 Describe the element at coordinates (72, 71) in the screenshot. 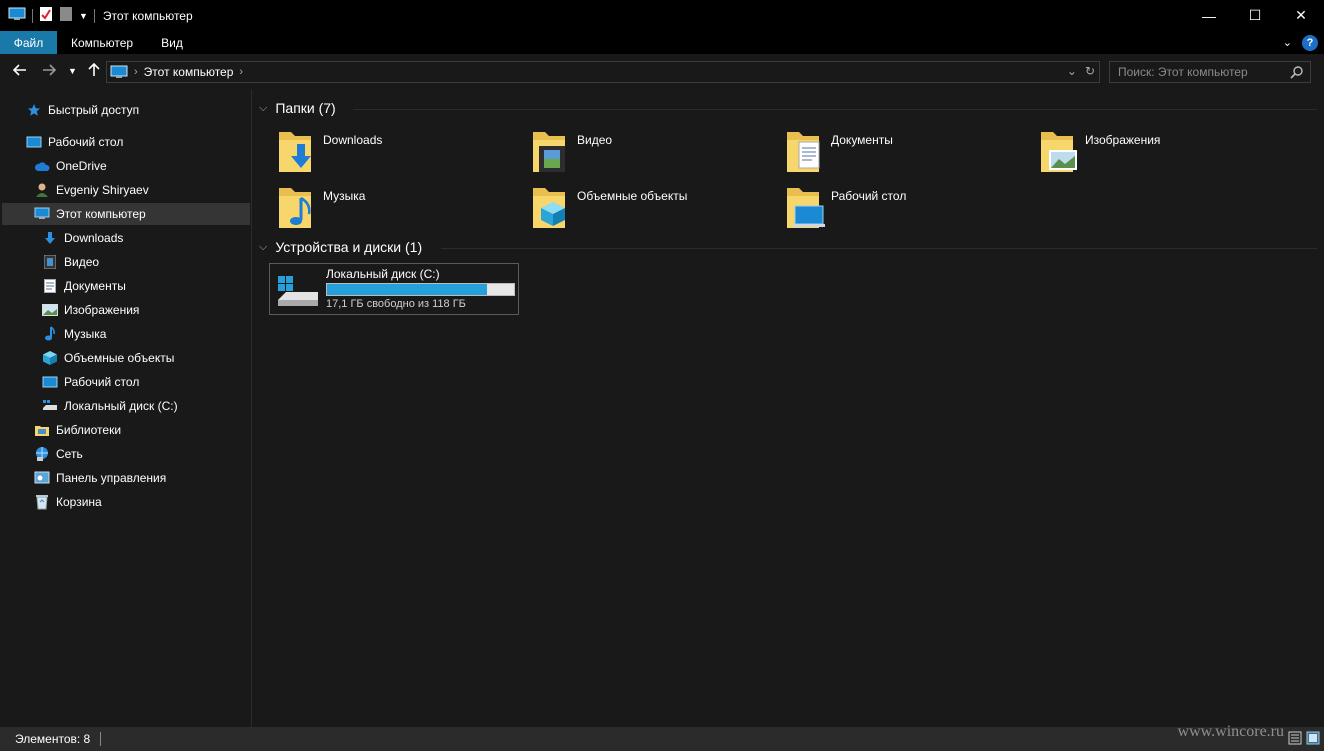

I see `recent-locations-chevron-icon: ▼` at that location.